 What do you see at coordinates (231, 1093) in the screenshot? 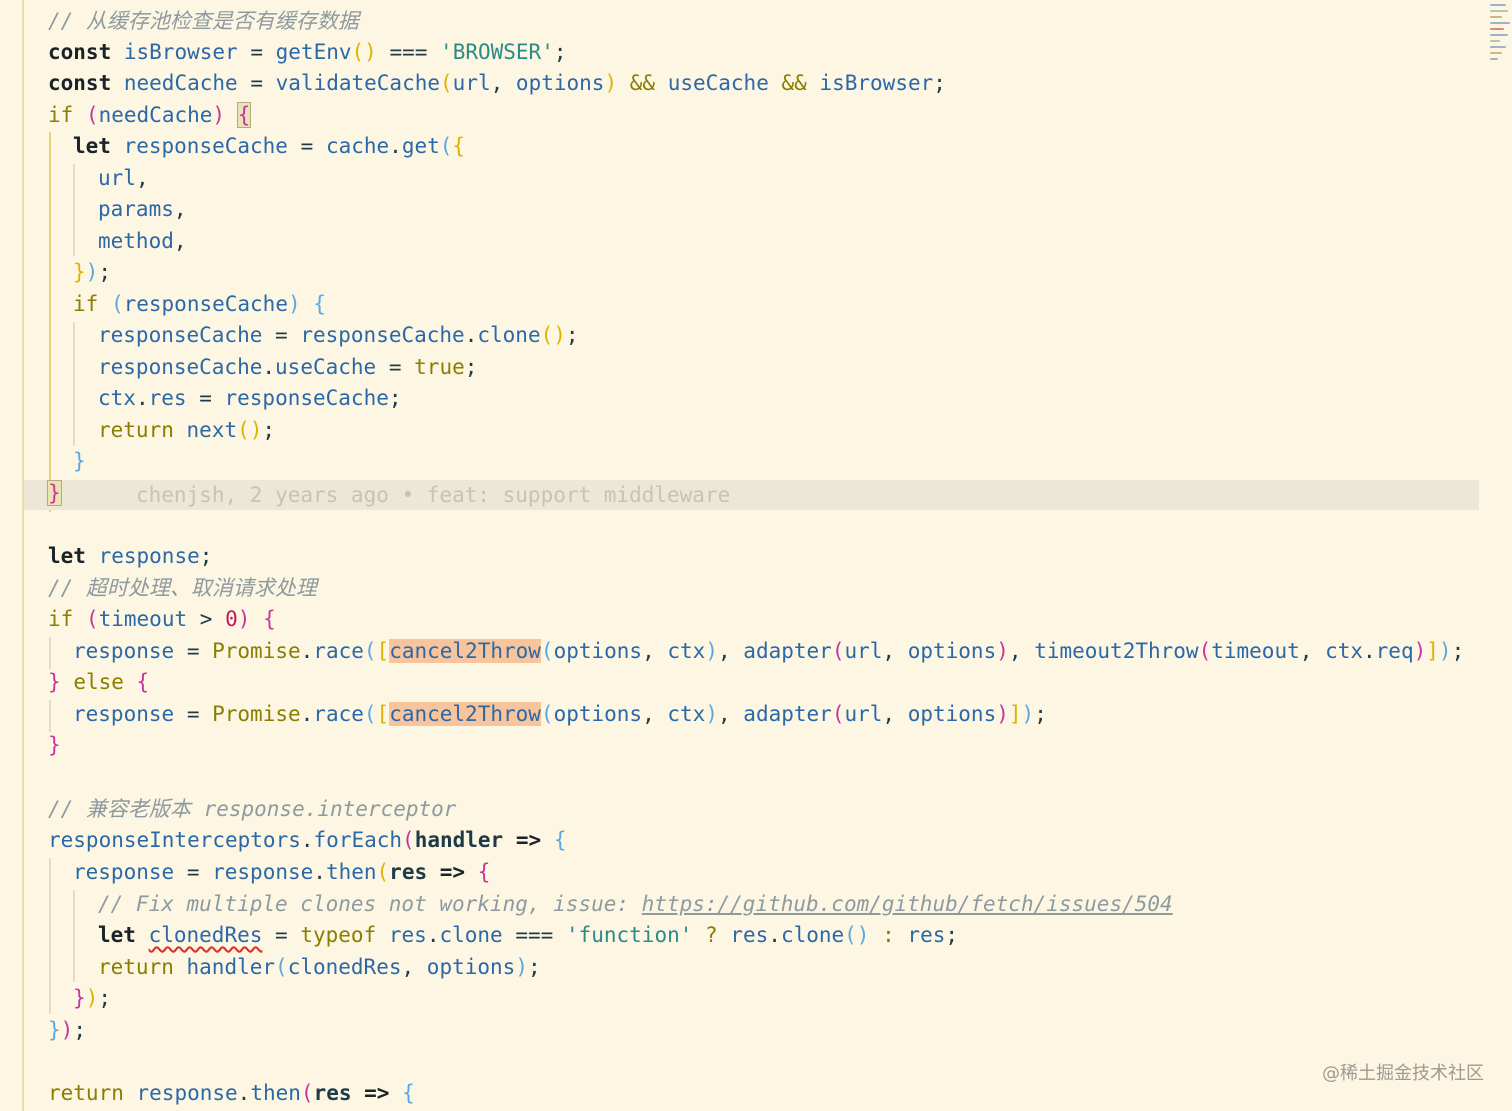
I see `code-line: return response.then(res => {` at bounding box center [231, 1093].